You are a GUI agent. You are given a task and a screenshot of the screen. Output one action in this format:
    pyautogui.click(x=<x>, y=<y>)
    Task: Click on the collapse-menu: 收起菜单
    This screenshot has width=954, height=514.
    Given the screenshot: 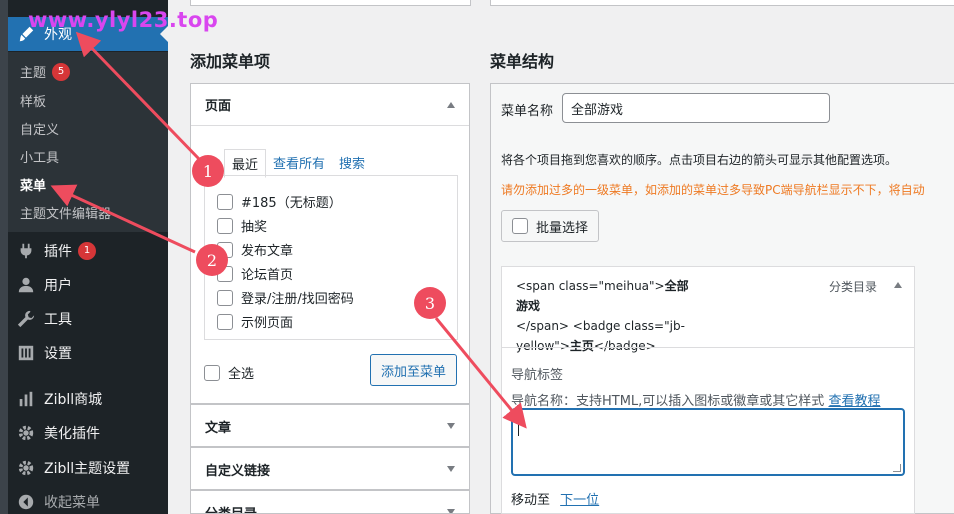 What is the action you would take?
    pyautogui.click(x=88, y=499)
    